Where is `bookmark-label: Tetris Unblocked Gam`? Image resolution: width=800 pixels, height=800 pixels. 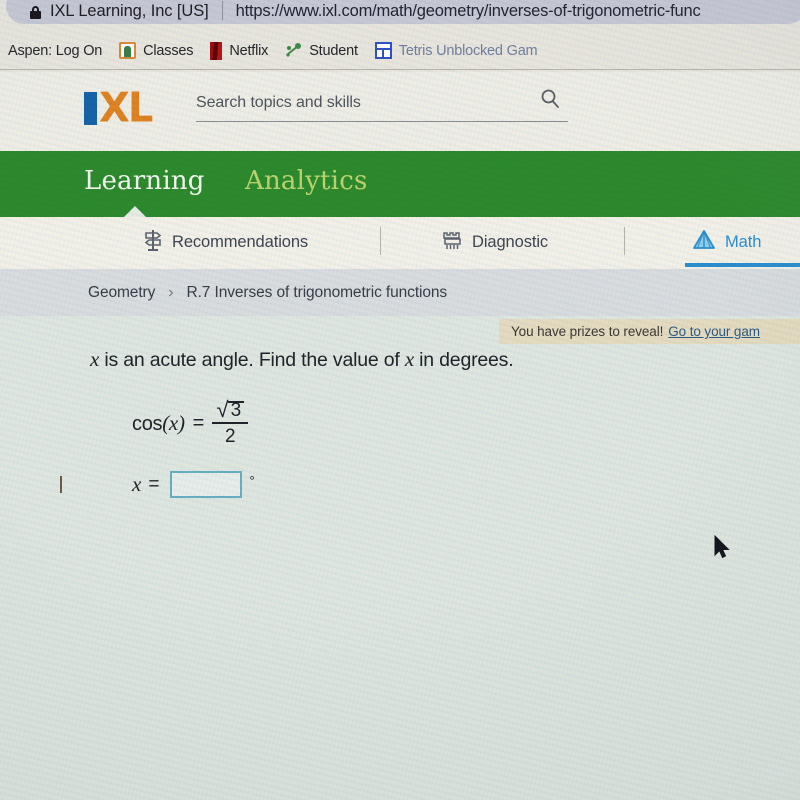 bookmark-label: Tetris Unblocked Gam is located at coordinates (468, 50).